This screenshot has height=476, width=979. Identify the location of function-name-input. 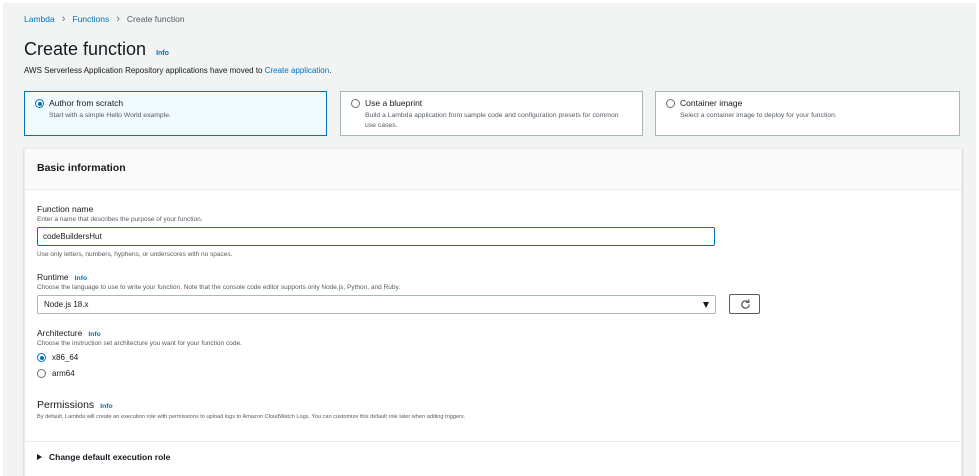
(376, 236).